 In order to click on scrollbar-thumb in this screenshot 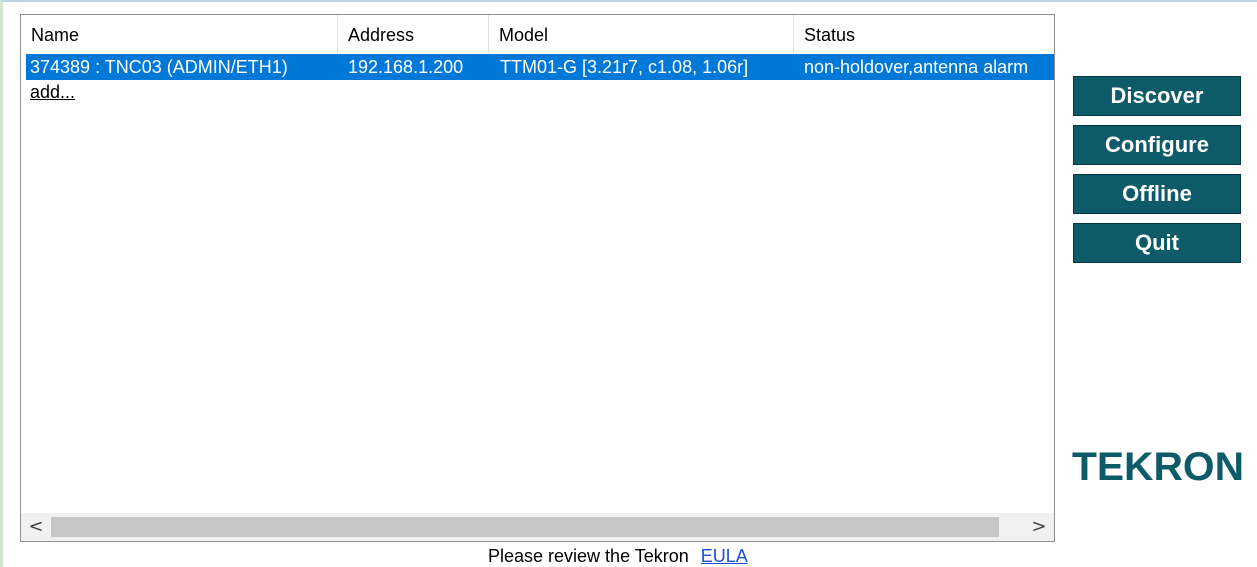, I will do `click(525, 527)`.